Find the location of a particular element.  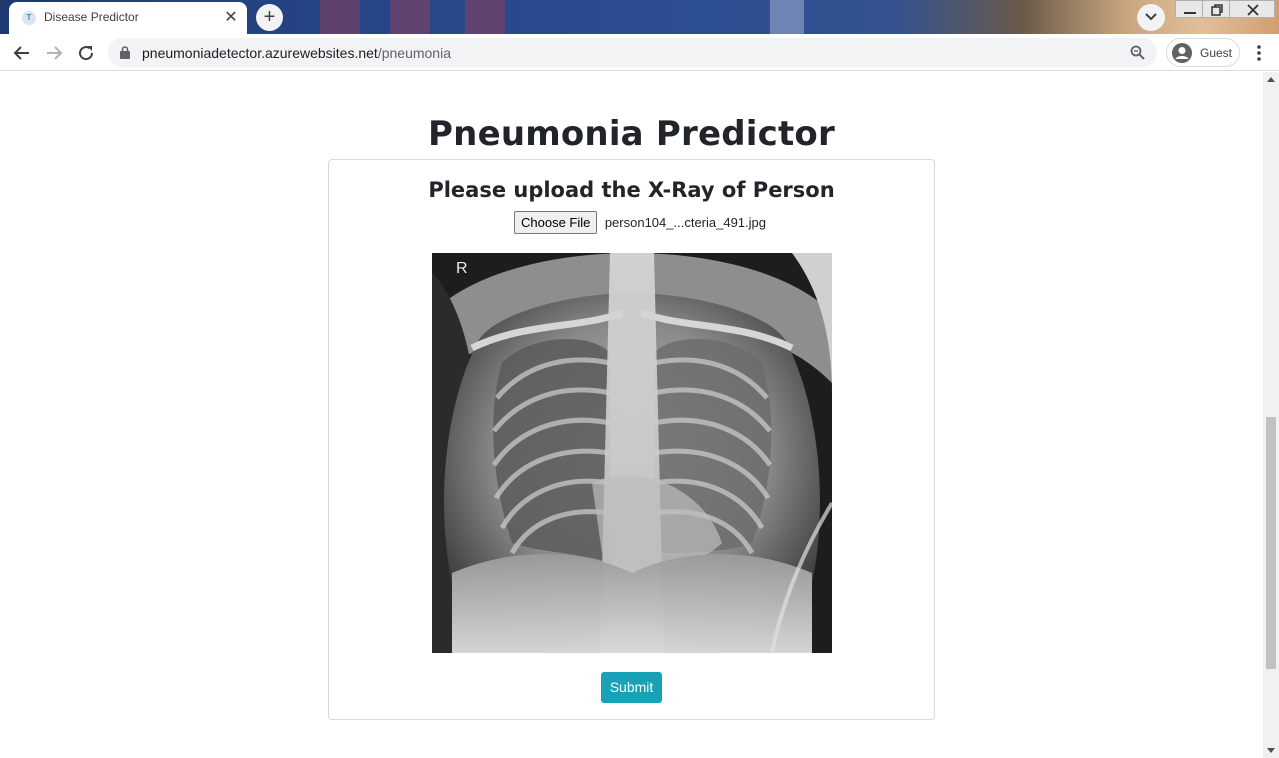

page-title: Pneumonia Predictor is located at coordinates (631, 134).